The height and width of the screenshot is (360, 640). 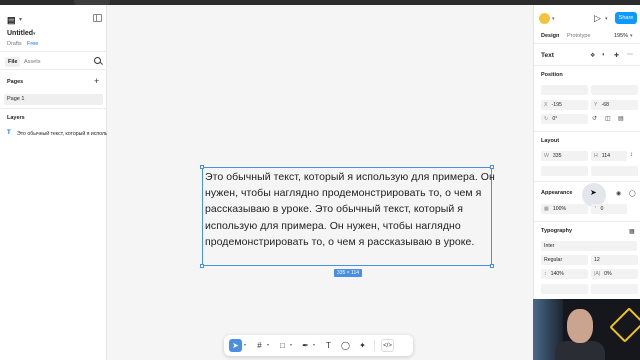 What do you see at coordinates (53, 99) in the screenshot?
I see `page-item: Page 1` at bounding box center [53, 99].